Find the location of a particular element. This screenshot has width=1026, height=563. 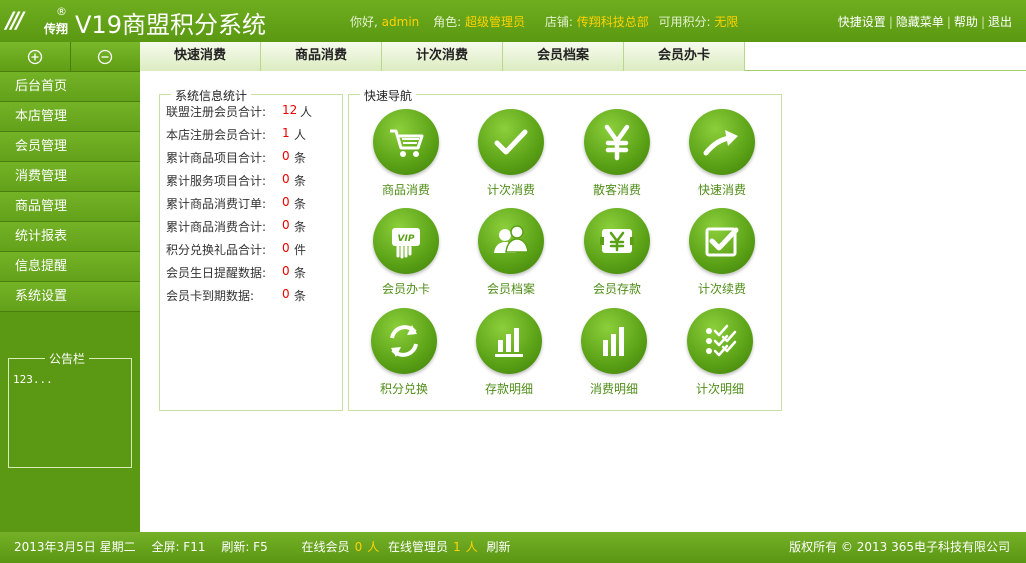

sidebar-toggle-bar is located at coordinates (70, 57).